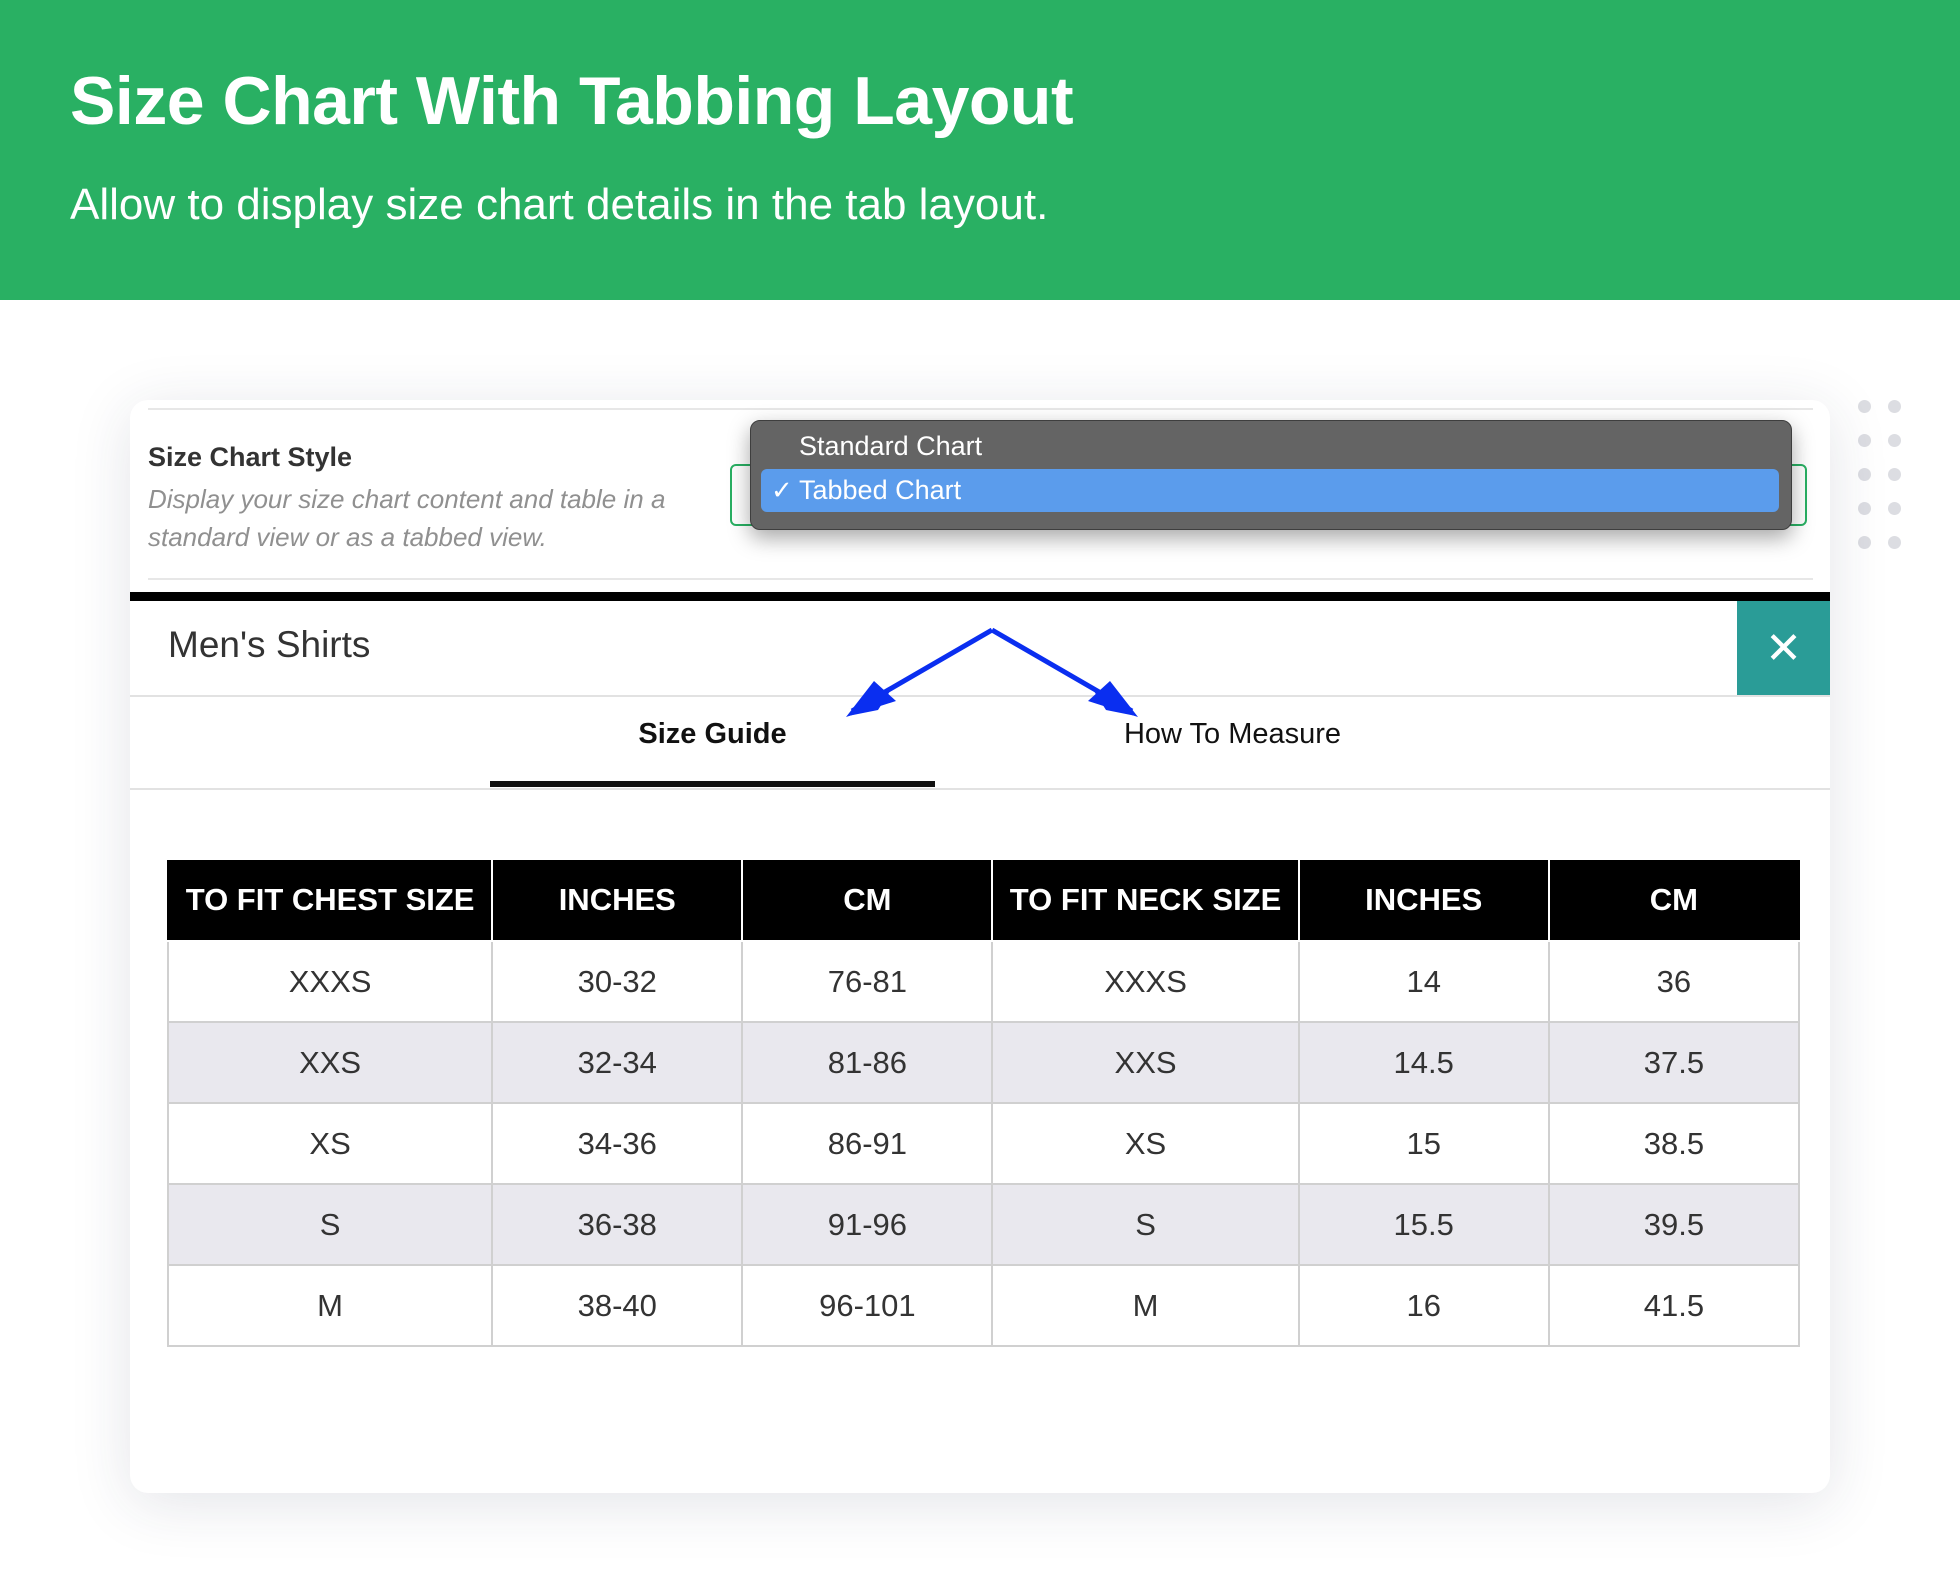 This screenshot has height=1594, width=1960. I want to click on table-row: XS 34-36 86-91 XS 15 38.5, so click(983, 1143).